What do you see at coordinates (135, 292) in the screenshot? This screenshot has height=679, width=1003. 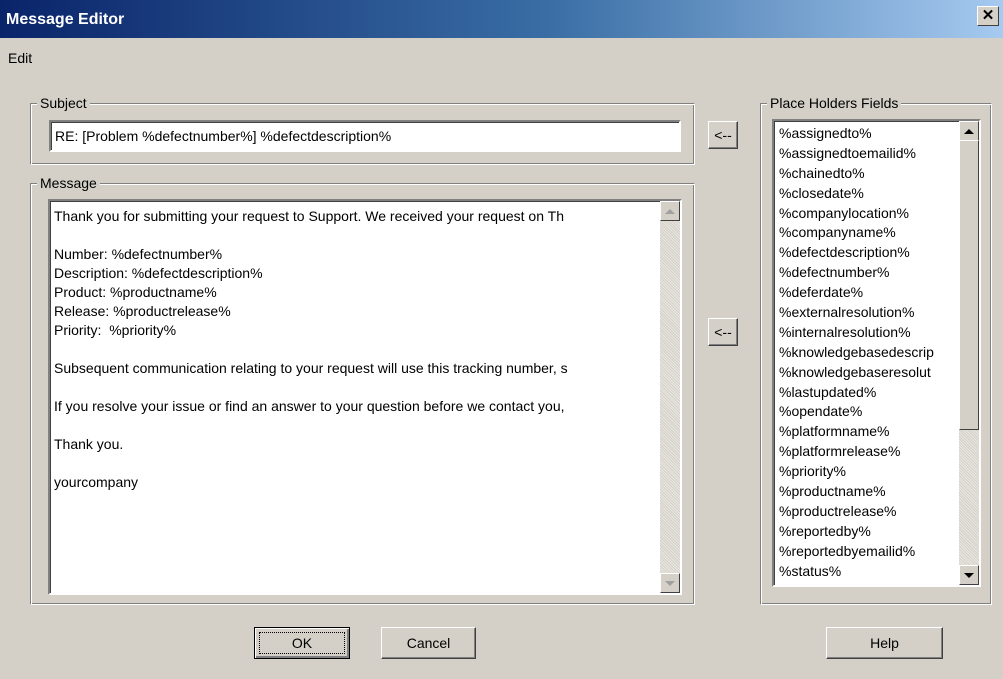 I see `message-line: Product: %productname%` at bounding box center [135, 292].